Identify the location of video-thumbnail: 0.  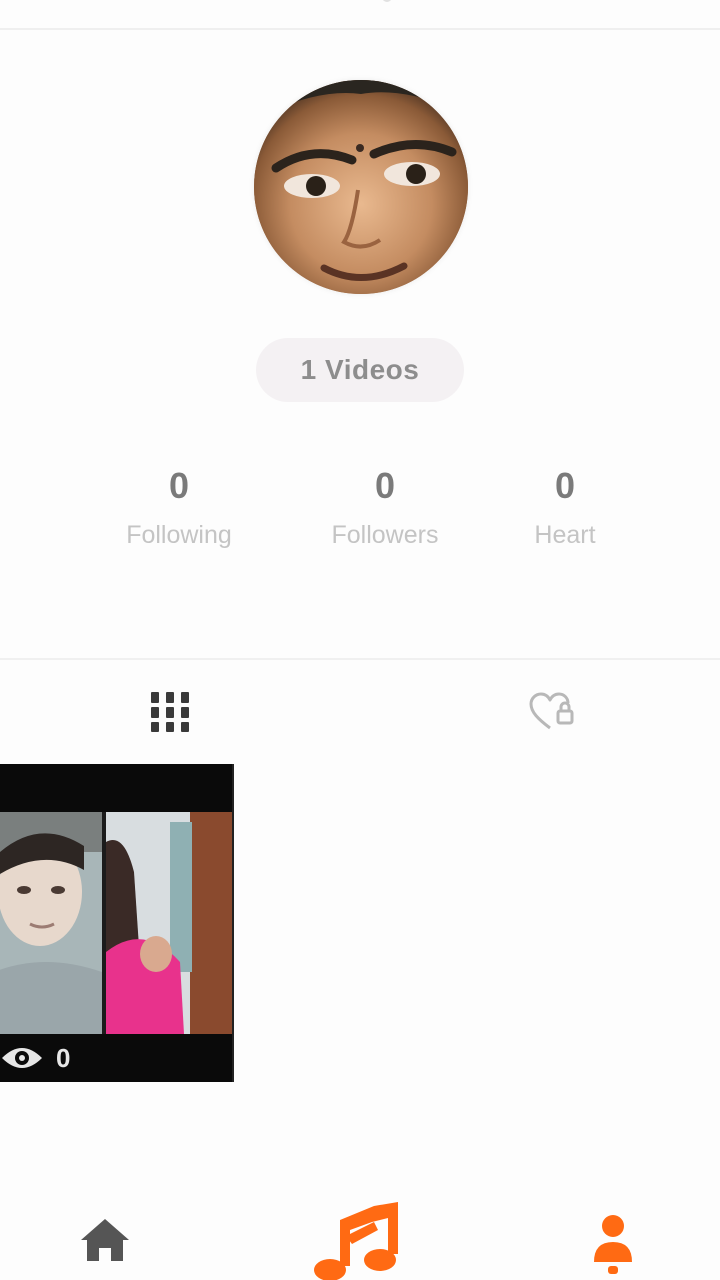
(117, 923).